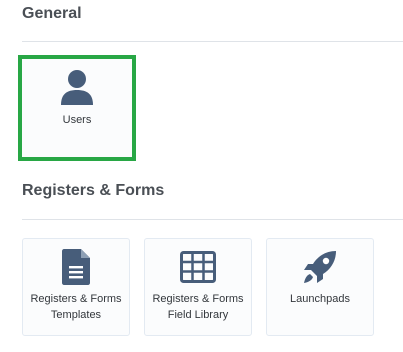 Image resolution: width=403 pixels, height=352 pixels. What do you see at coordinates (198, 287) in the screenshot?
I see `tile-field-library: Registers & Forms Field Library` at bounding box center [198, 287].